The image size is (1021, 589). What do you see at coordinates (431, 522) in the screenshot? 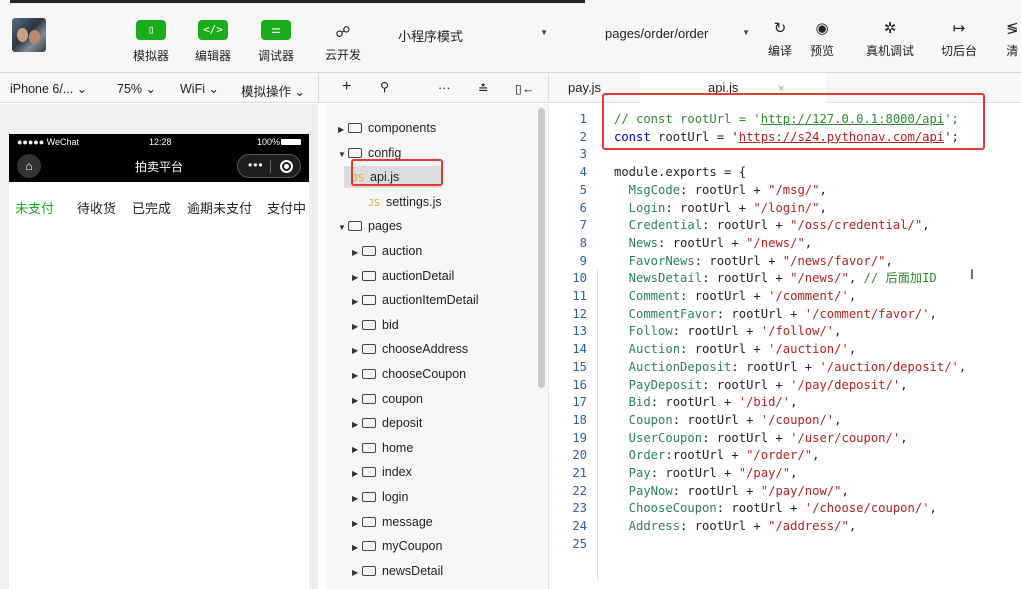
I see `folder-item: ▶ message` at bounding box center [431, 522].